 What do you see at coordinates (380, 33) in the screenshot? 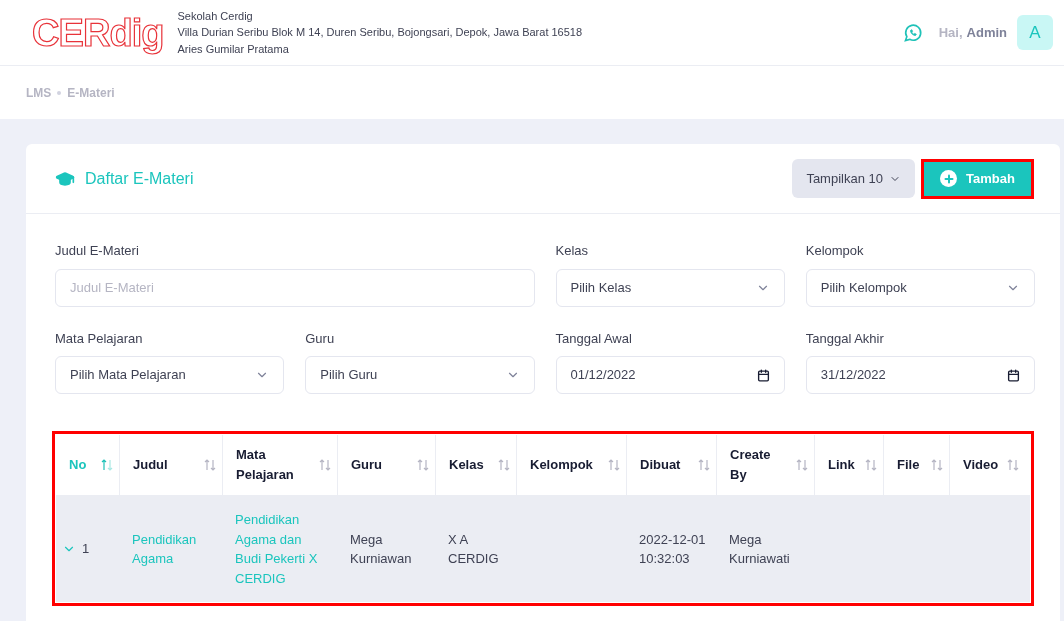
I see `school-address: Villa Durian Seribu Blok M 14, Duren Seribu, Bojongsari, Depok, Jawa Barat 16518` at bounding box center [380, 33].